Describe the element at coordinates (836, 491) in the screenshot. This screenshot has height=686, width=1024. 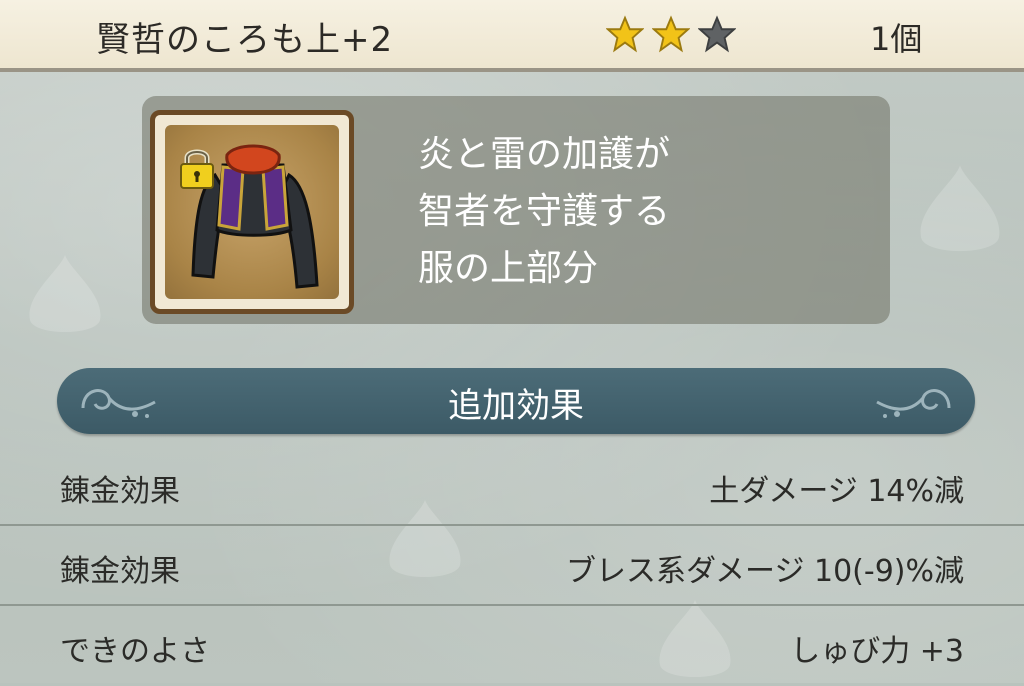
I see `effect-value: 土ダメージ 14%減` at that location.